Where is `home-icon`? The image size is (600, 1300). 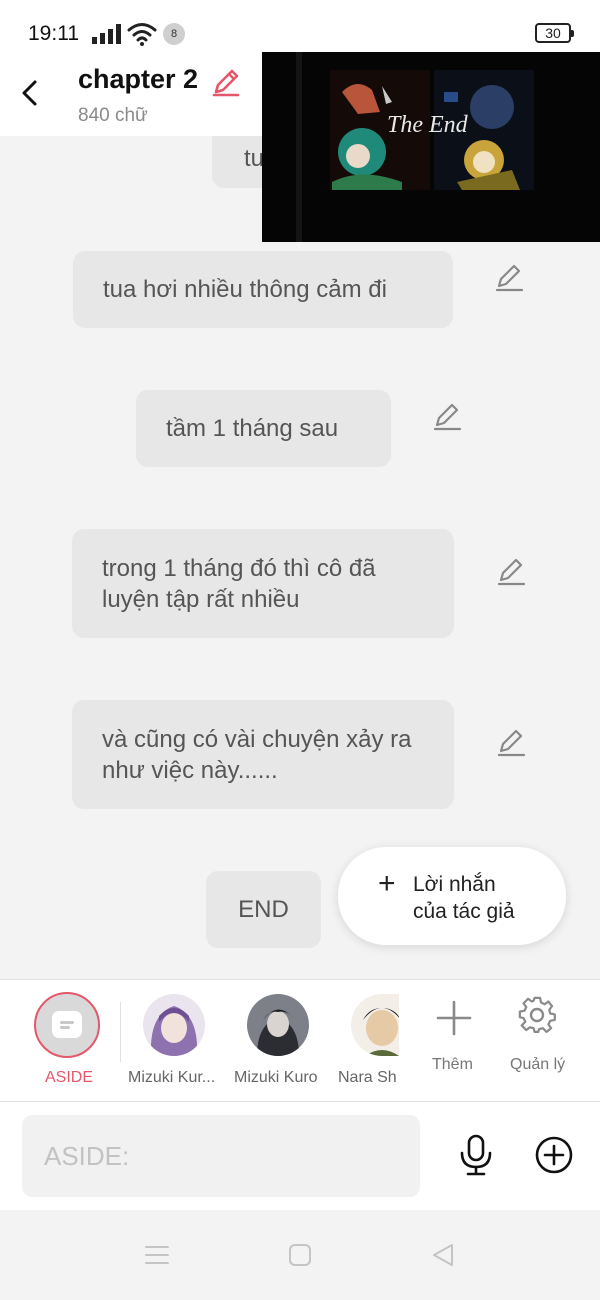
home-icon is located at coordinates (300, 1255).